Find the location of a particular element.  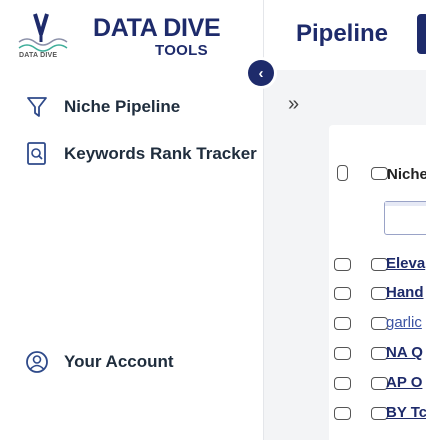

sidebar-item-label: Keywords Rank Tracker is located at coordinates (160, 153).